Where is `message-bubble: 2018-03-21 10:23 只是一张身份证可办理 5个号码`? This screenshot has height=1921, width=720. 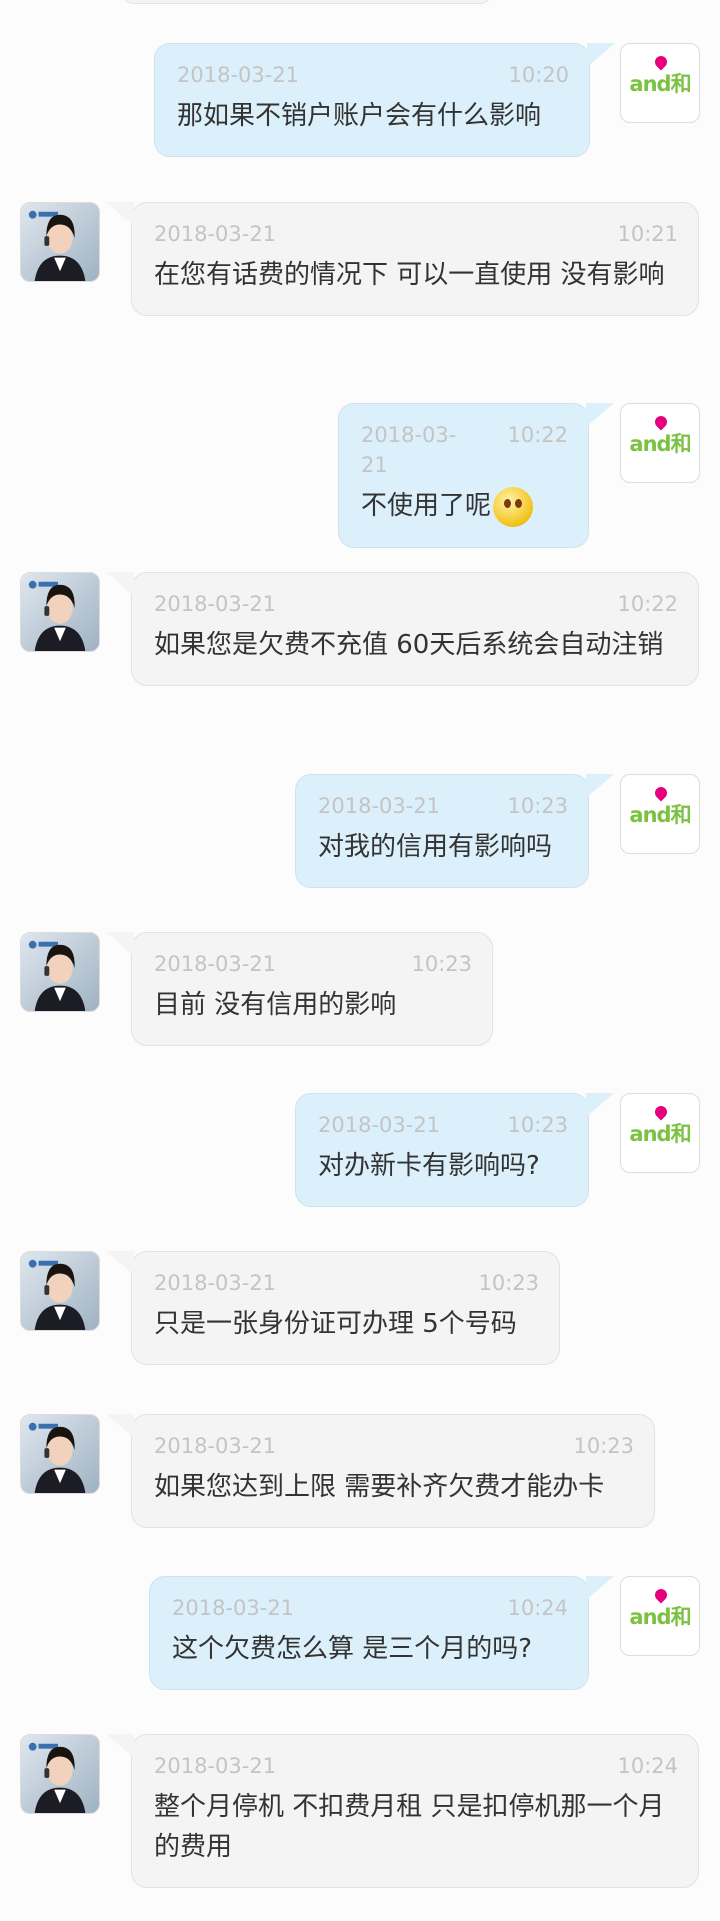 message-bubble: 2018-03-21 10:23 只是一张身份证可办理 5个号码 is located at coordinates (333, 1308).